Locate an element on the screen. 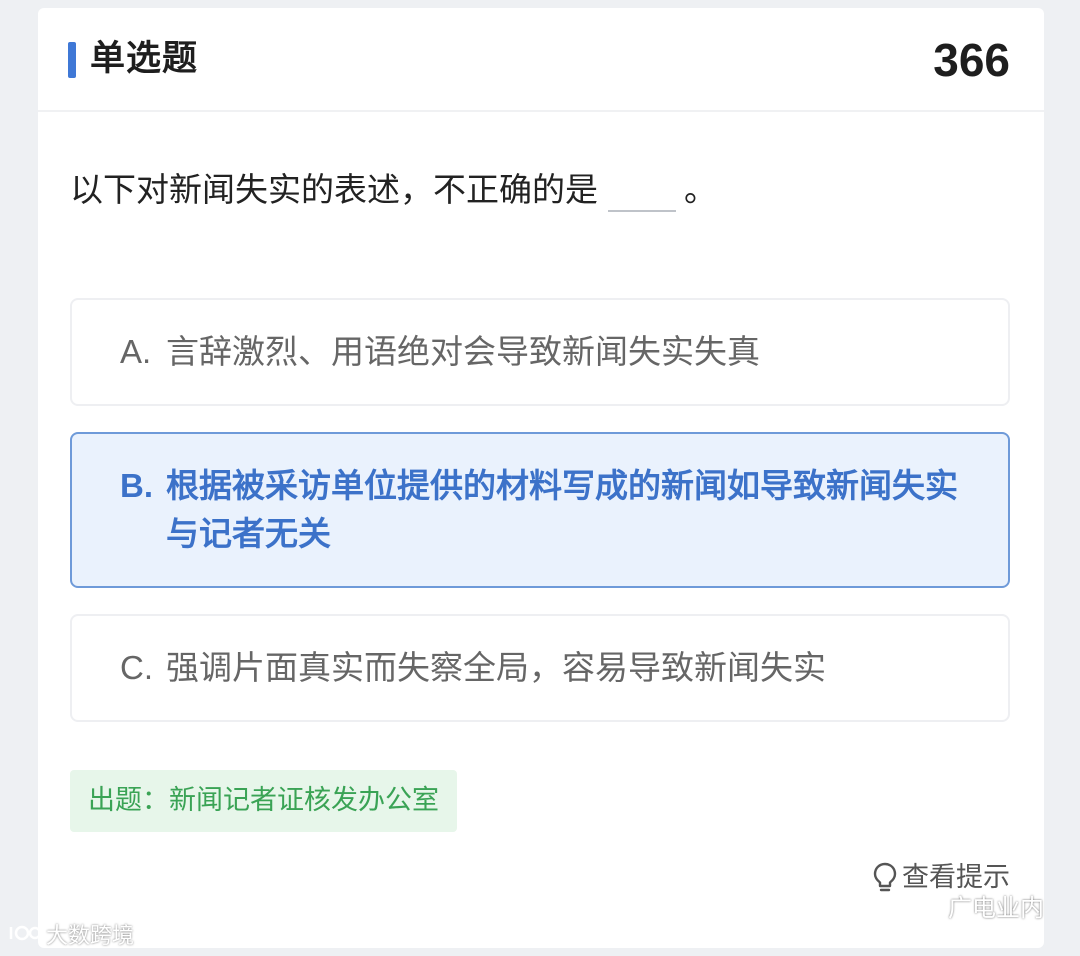 This screenshot has width=1080, height=956. option-b-selected: B. 根据被采访单位提供的材料写成的新闻如导致新闻失实与记者无关 is located at coordinates (540, 510).